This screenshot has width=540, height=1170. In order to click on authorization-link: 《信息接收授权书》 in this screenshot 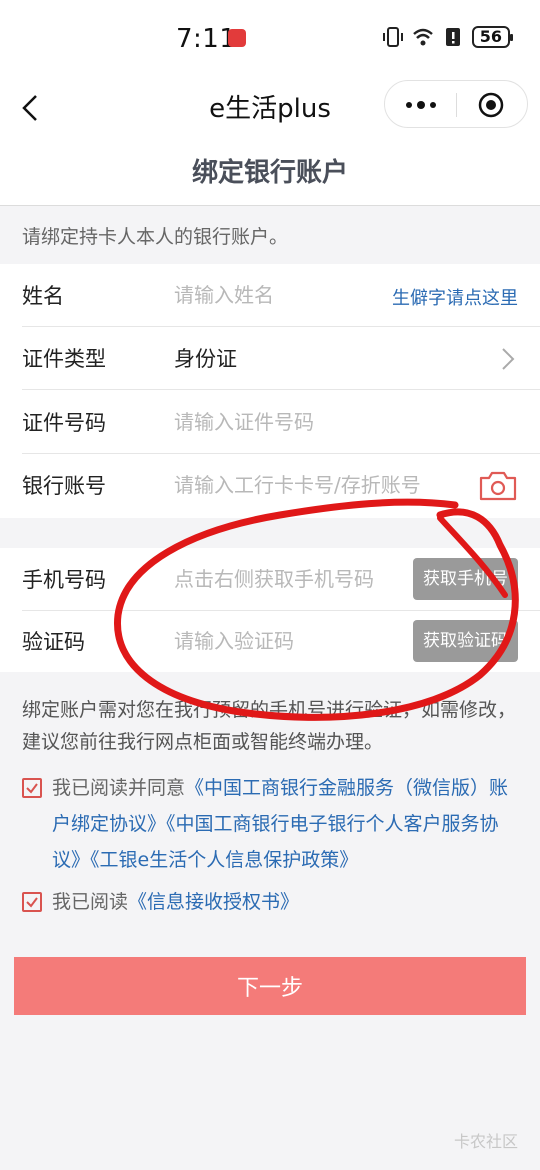, I will do `click(213, 902)`.